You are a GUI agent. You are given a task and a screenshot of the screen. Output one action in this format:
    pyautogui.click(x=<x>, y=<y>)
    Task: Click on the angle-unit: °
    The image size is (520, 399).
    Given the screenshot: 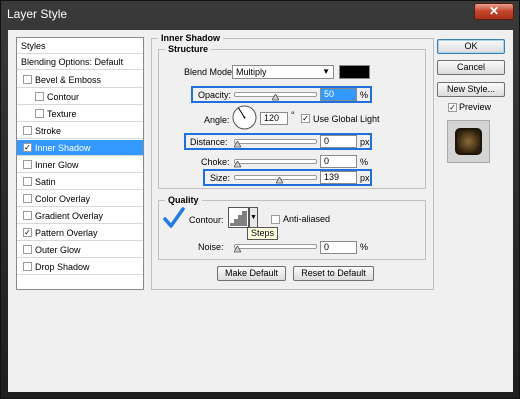 What is the action you would take?
    pyautogui.click(x=293, y=115)
    